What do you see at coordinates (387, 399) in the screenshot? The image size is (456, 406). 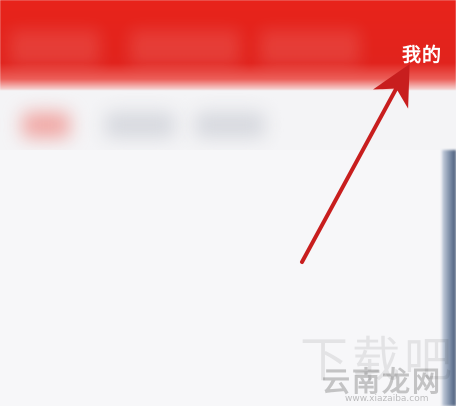 I see `watermark-url: www.xiazaiba.com` at bounding box center [387, 399].